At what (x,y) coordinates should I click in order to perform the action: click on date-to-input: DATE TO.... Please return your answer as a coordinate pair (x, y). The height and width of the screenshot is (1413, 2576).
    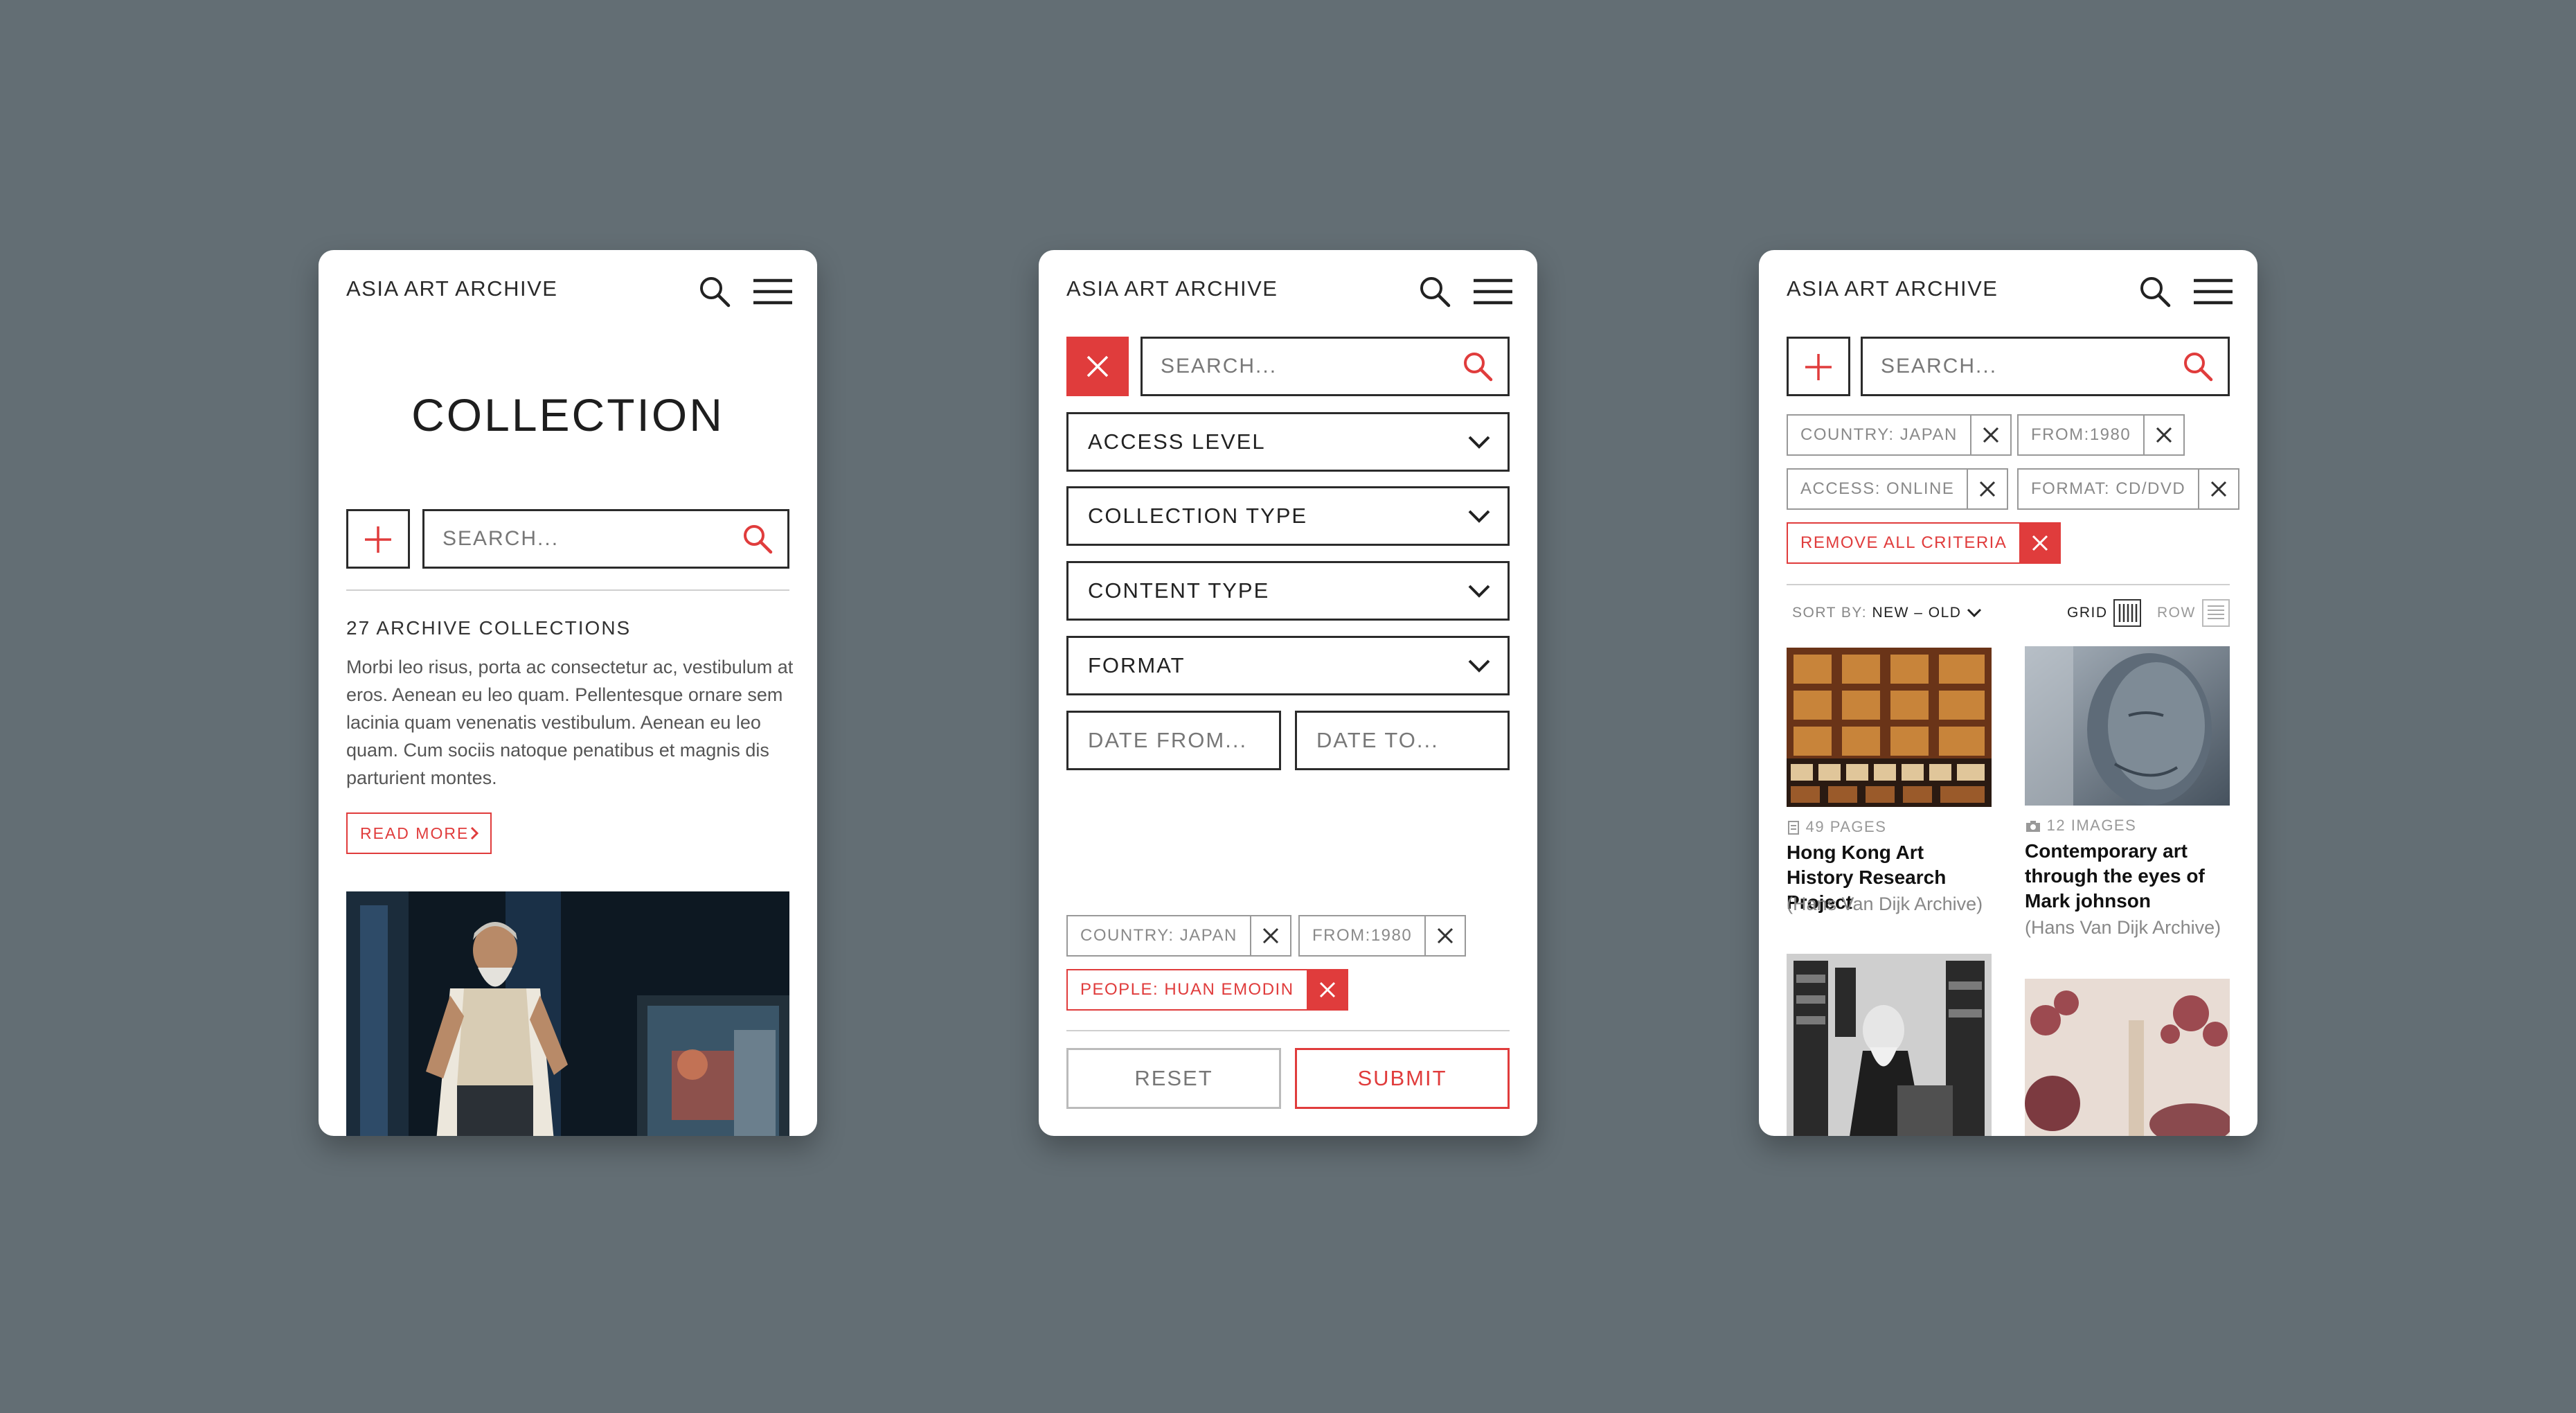
    Looking at the image, I should click on (1402, 740).